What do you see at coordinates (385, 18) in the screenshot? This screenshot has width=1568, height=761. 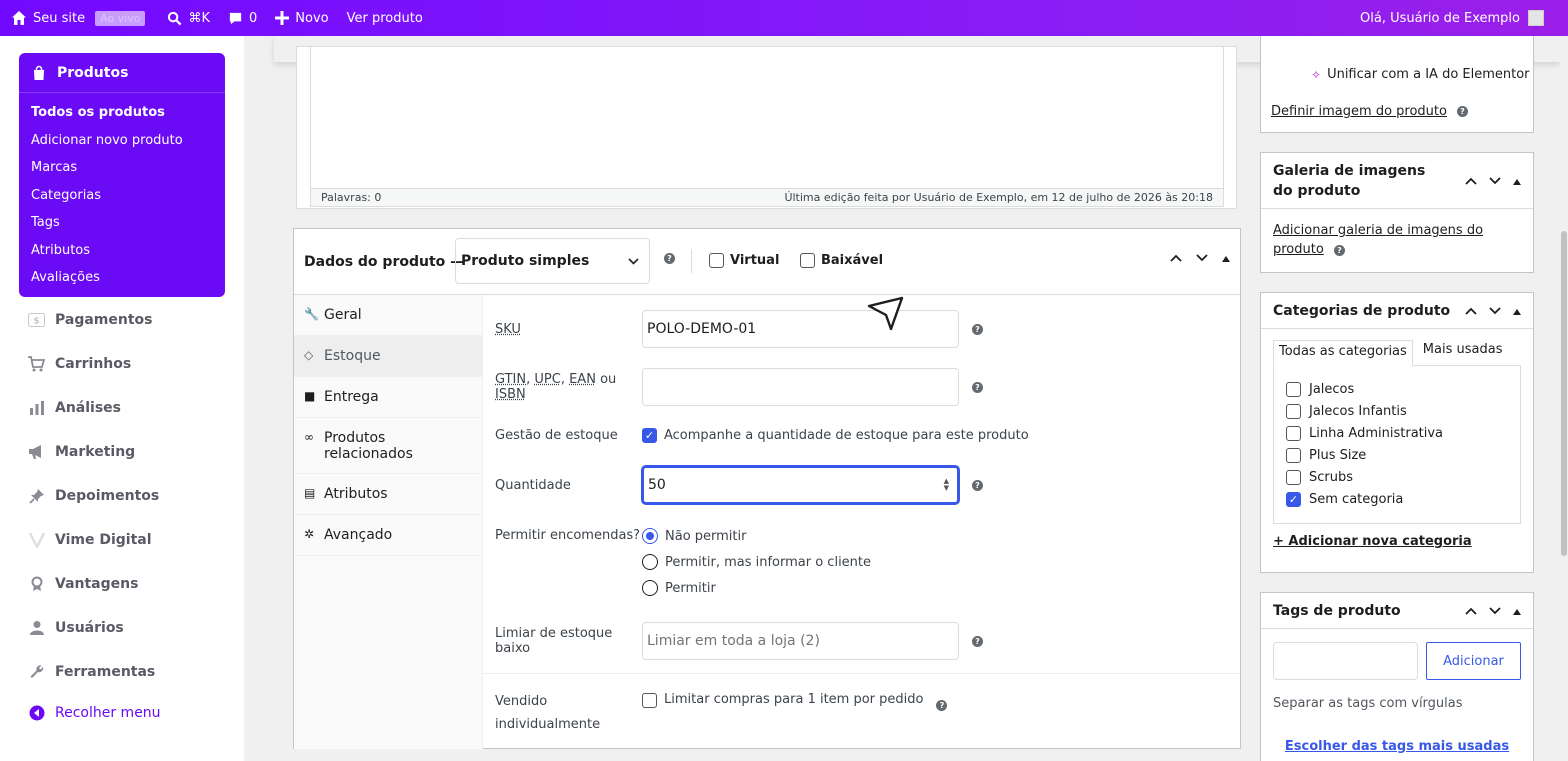 I see `view-product-link: Ver produto` at bounding box center [385, 18].